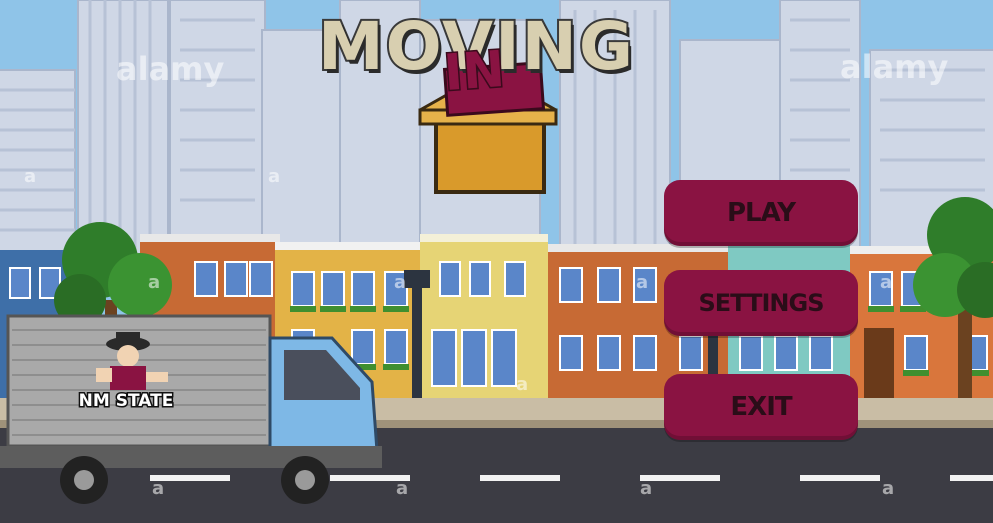  What do you see at coordinates (879, 363) in the screenshot?
I see `house-door` at bounding box center [879, 363].